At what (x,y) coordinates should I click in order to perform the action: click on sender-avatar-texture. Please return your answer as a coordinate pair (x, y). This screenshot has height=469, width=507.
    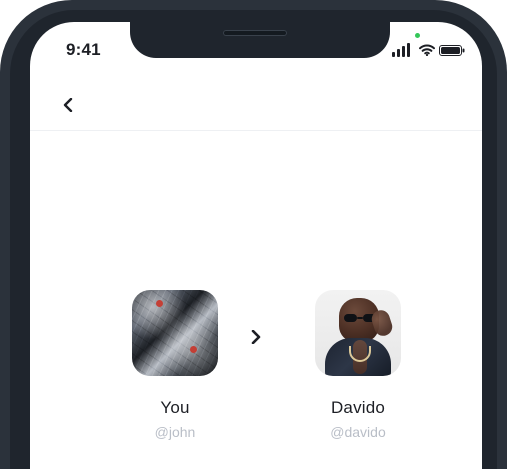
    Looking at the image, I should click on (175, 333).